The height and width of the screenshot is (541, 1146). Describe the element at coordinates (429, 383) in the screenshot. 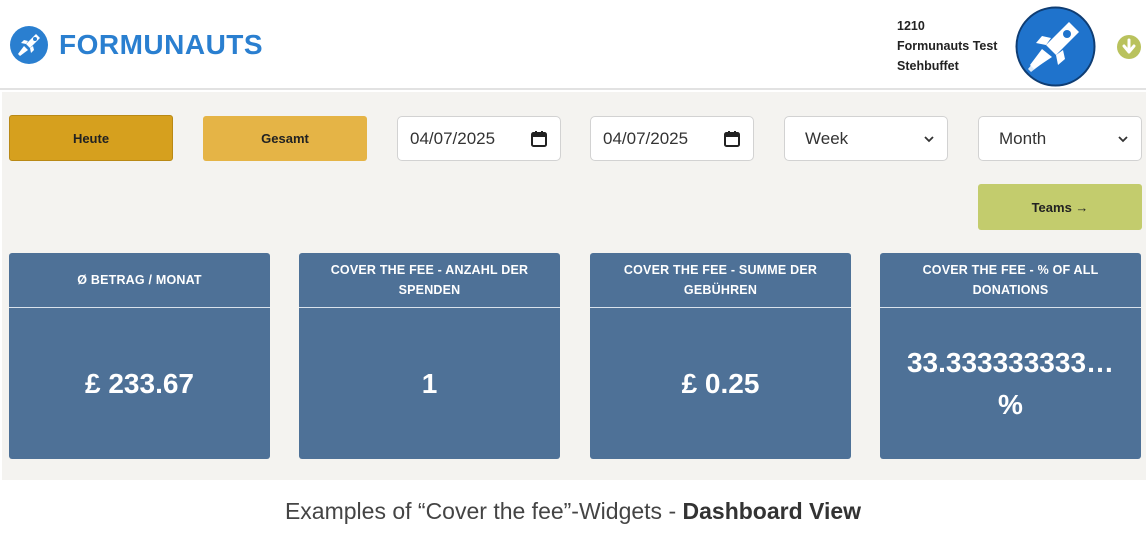

I see `widget-value: 1` at that location.